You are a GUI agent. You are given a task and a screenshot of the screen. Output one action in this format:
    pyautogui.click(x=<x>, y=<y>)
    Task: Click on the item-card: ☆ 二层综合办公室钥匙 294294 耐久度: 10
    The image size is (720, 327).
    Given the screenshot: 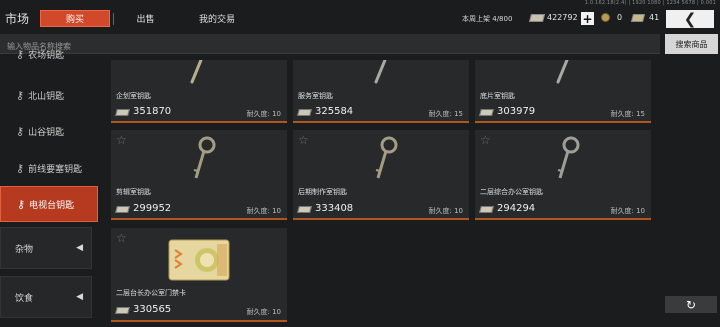 What is the action you would take?
    pyautogui.click(x=563, y=175)
    